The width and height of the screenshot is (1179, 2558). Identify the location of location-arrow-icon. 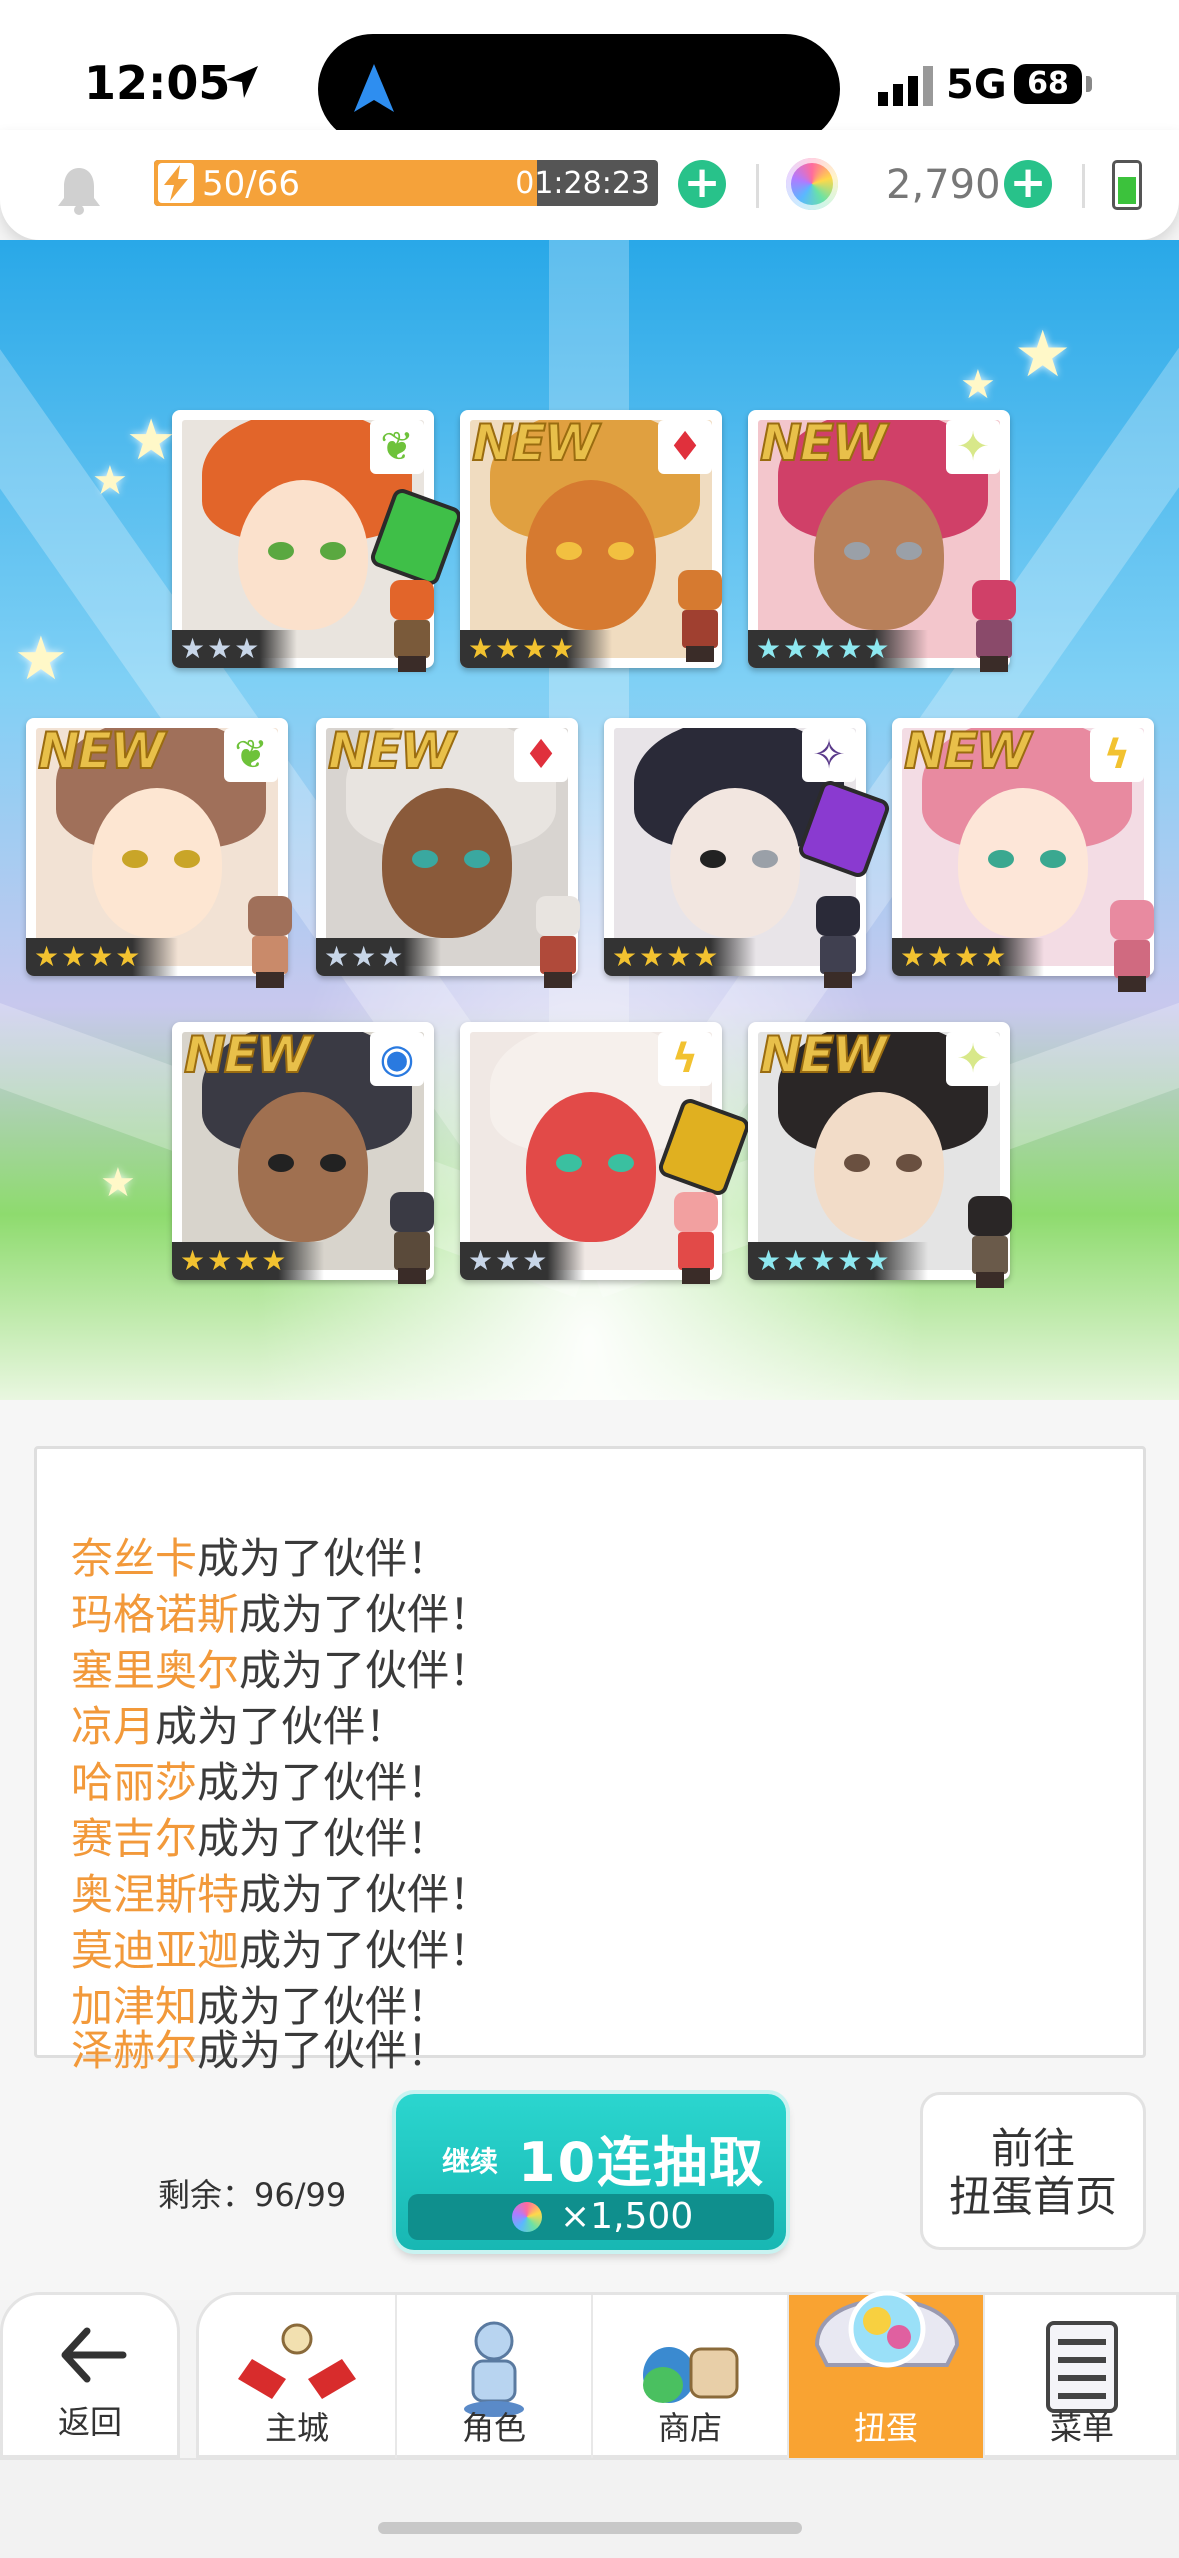
(242, 82).